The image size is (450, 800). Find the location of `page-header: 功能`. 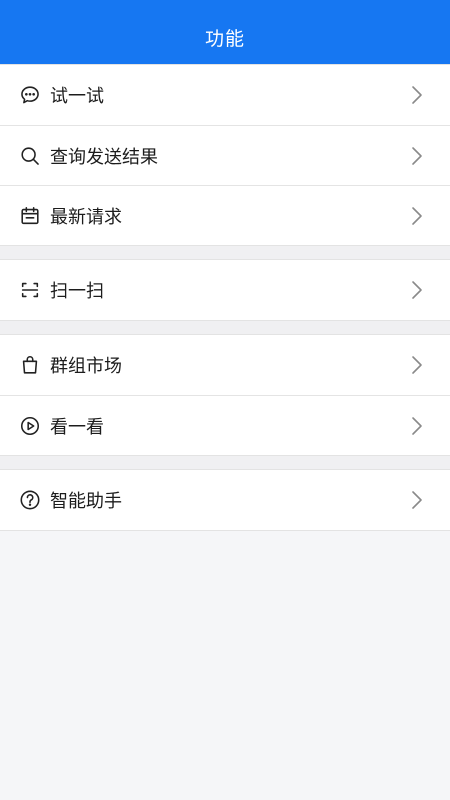

page-header: 功能 is located at coordinates (225, 37).